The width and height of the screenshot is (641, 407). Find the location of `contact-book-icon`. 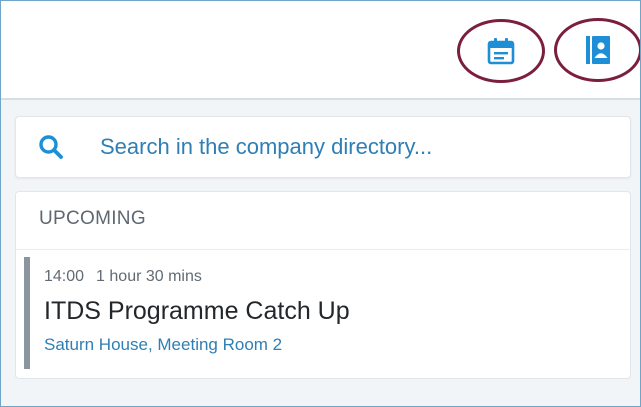

contact-book-icon is located at coordinates (598, 50).